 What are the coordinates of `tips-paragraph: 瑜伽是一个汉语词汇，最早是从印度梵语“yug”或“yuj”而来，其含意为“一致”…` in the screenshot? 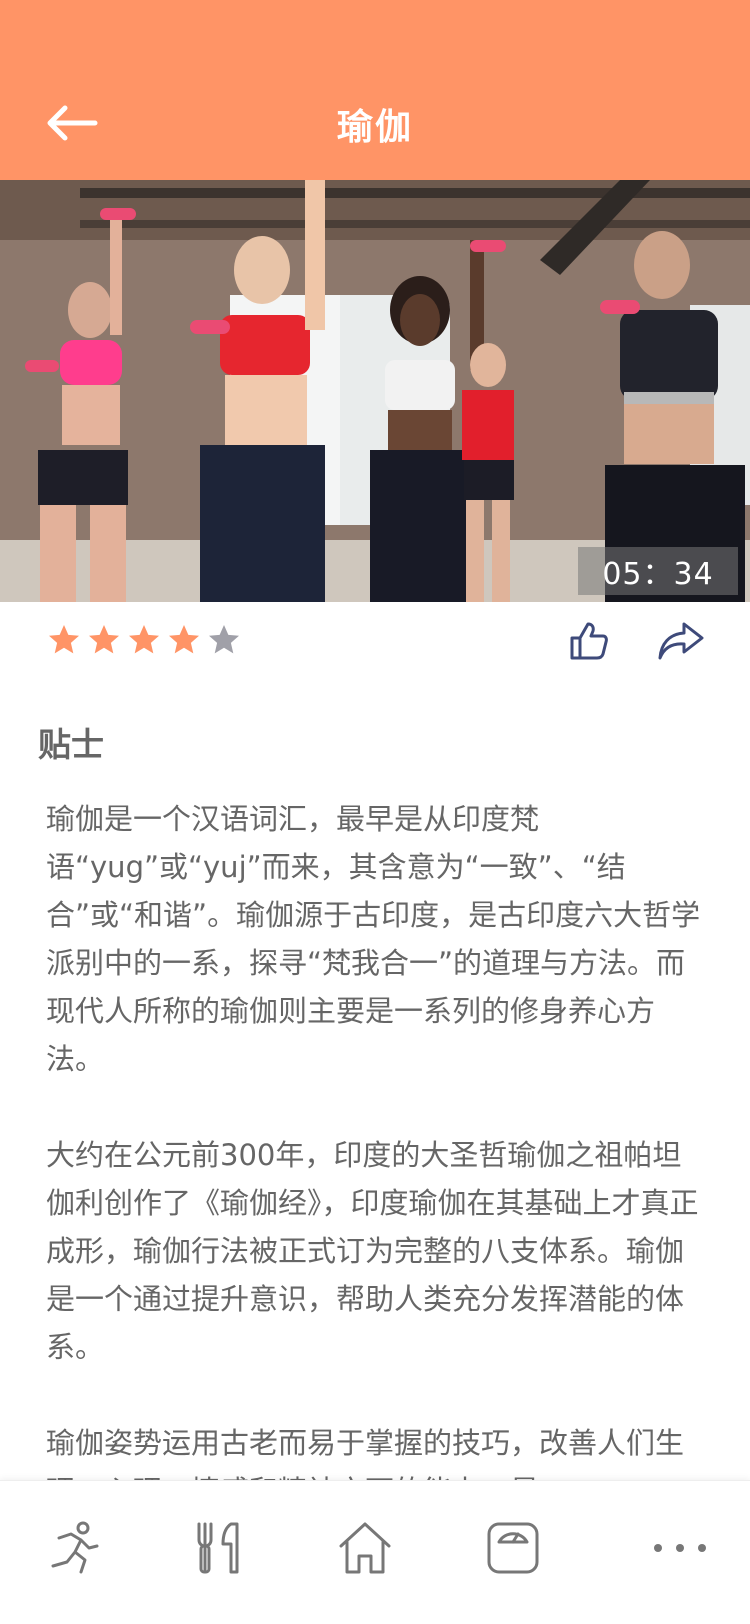 It's located at (373, 939).